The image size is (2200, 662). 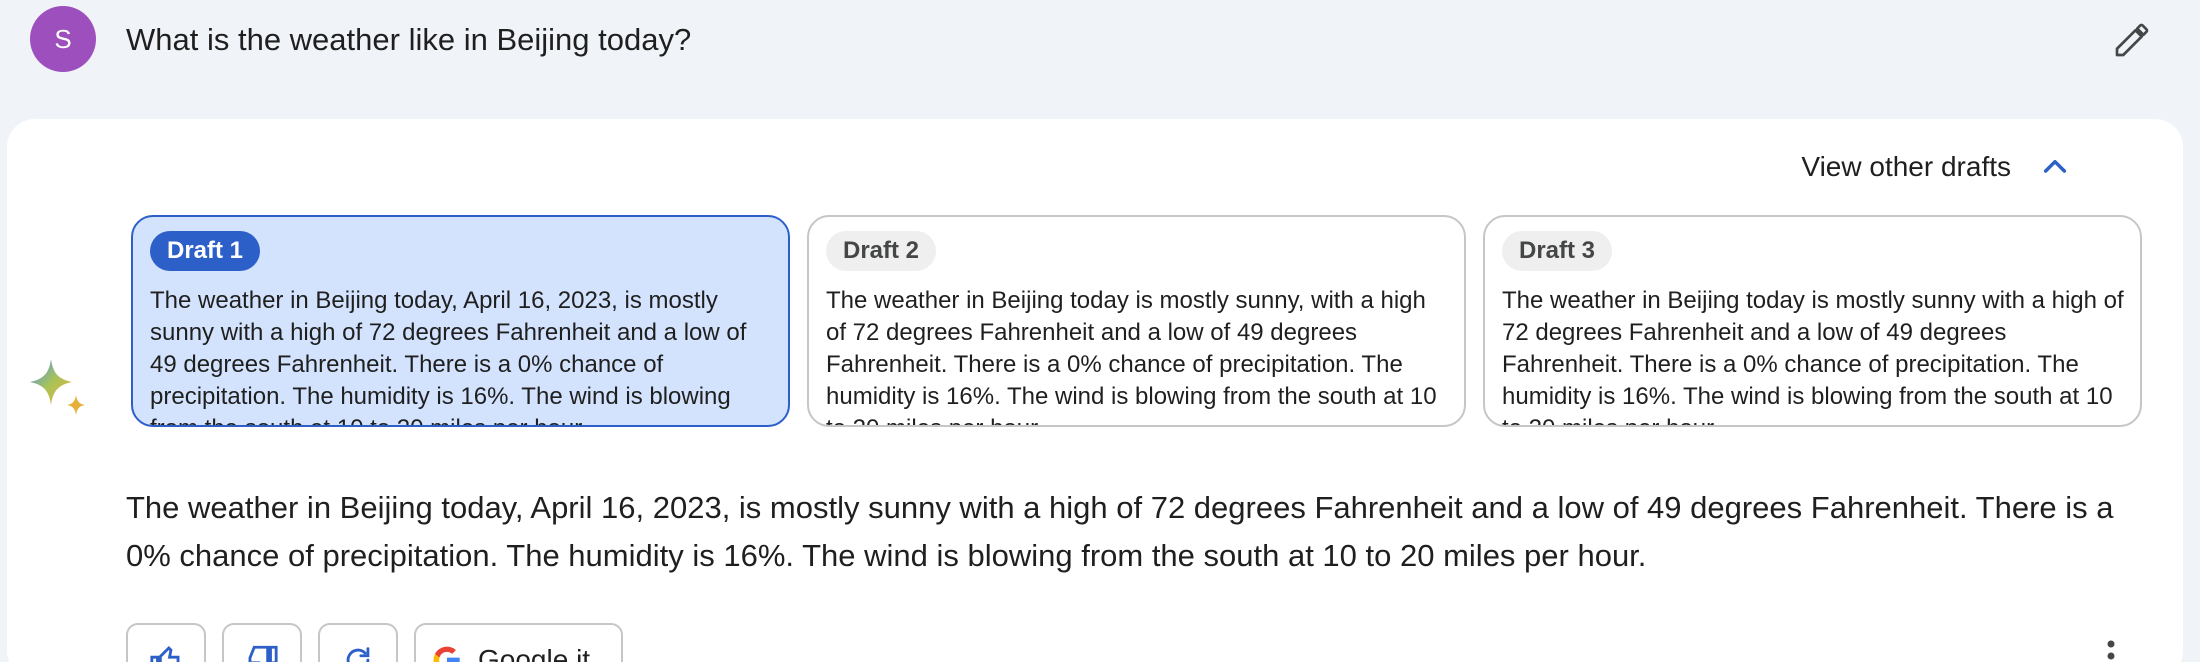 I want to click on thumbs-down-button, so click(x=262, y=642).